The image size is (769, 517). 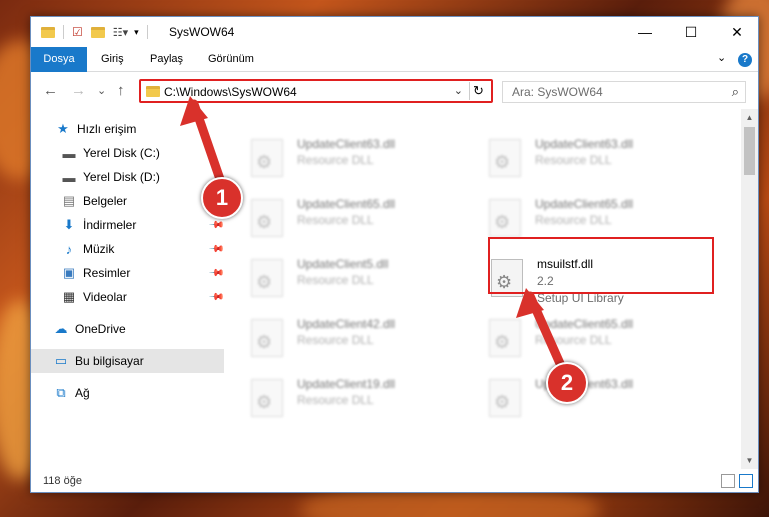 I want to click on pictures-icon: ▣, so click(x=69, y=272).